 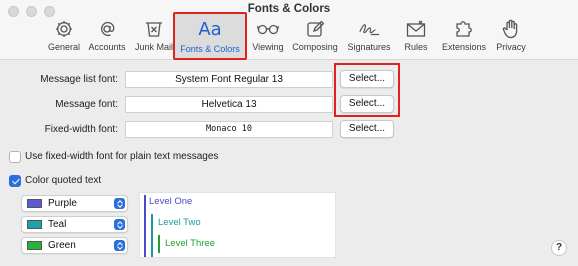 What do you see at coordinates (369, 29) in the screenshot?
I see `signature-icon` at bounding box center [369, 29].